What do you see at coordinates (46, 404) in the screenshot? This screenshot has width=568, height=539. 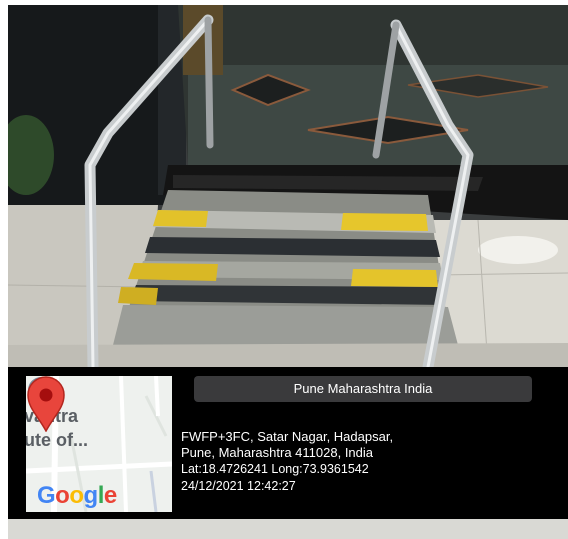 I see `location-pin-icon` at bounding box center [46, 404].